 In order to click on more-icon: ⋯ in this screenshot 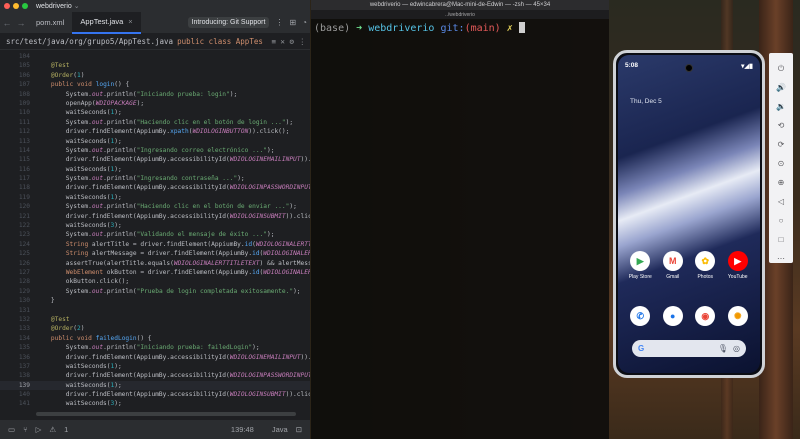, I will do `click(781, 258)`.